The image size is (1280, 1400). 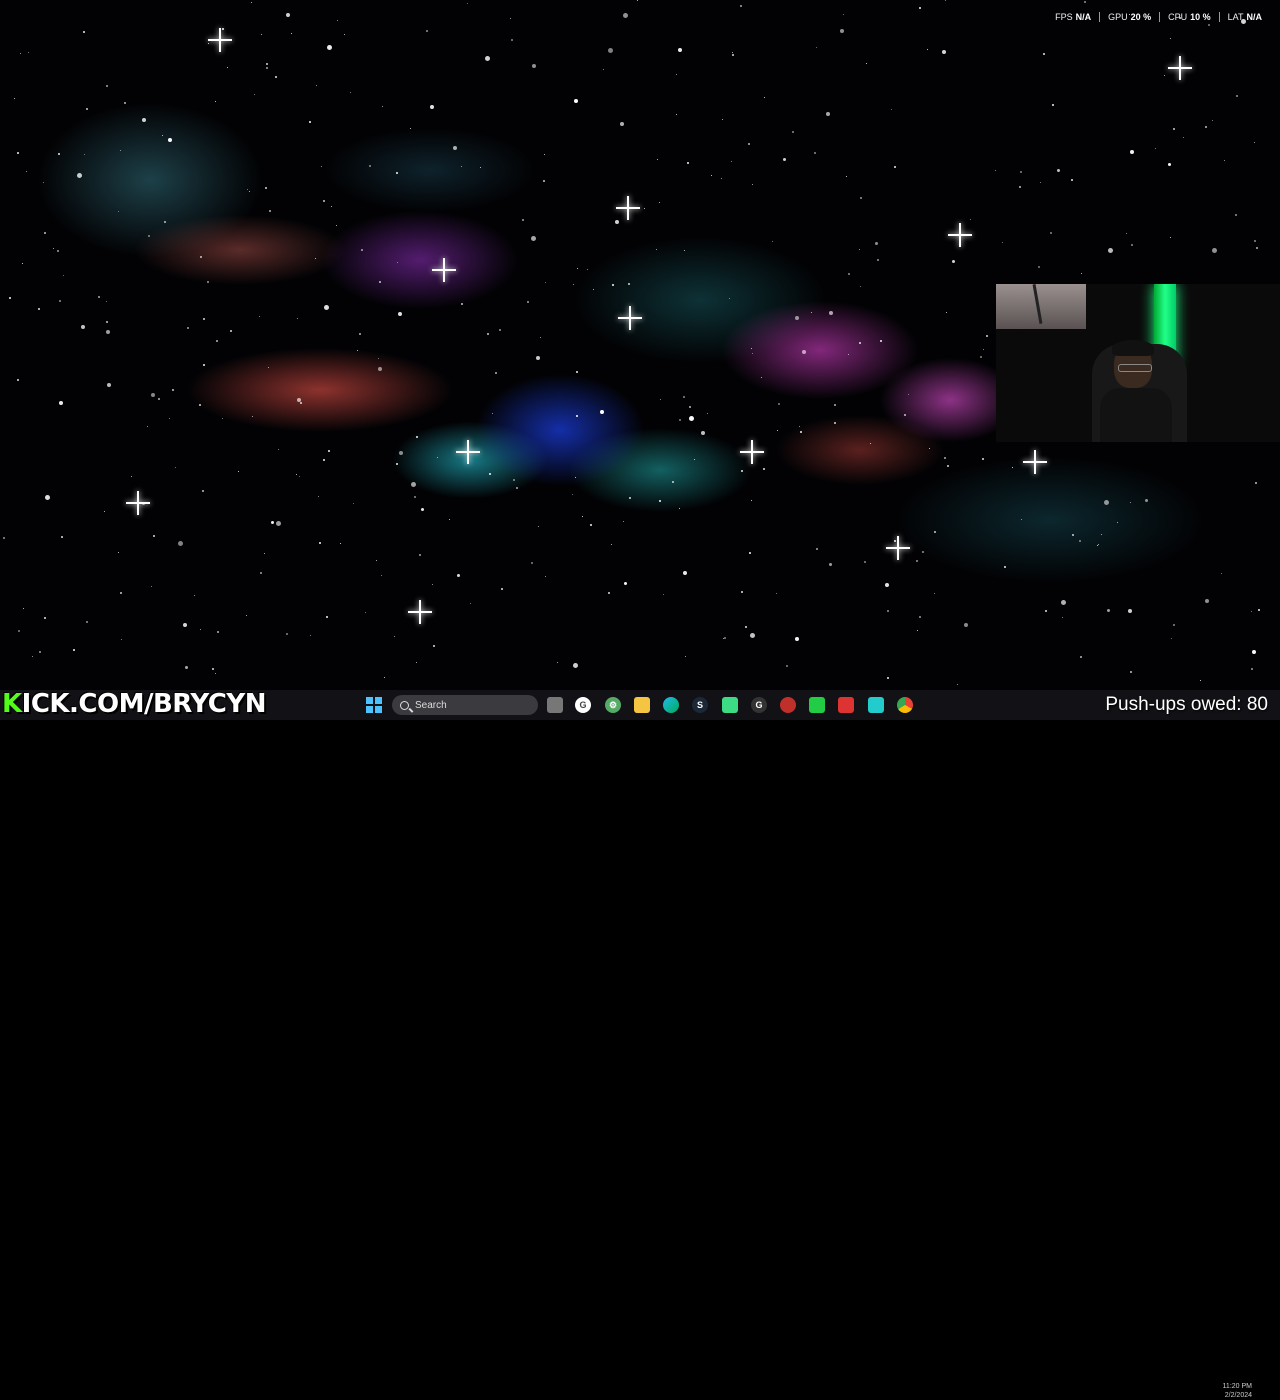 What do you see at coordinates (1129, 17) in the screenshot?
I see `gpu-stat: GPU 20 %` at bounding box center [1129, 17].